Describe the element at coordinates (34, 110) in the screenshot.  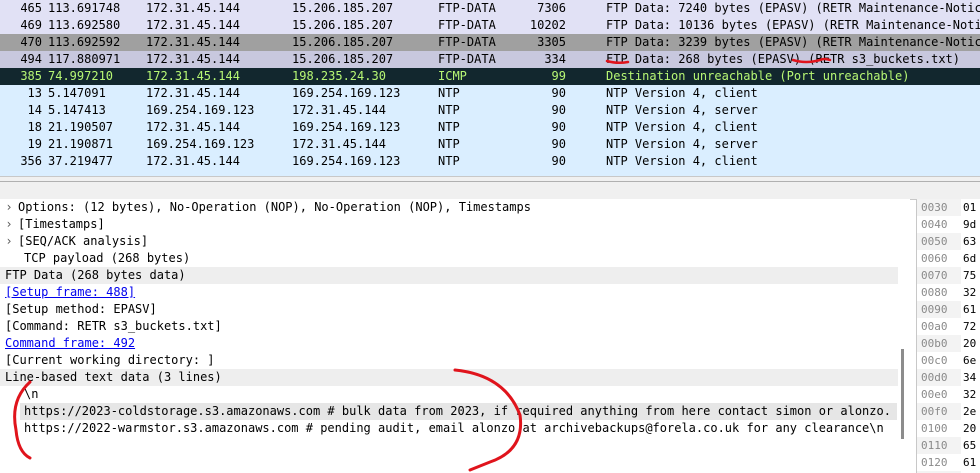
I see `packet-no: 14` at that location.